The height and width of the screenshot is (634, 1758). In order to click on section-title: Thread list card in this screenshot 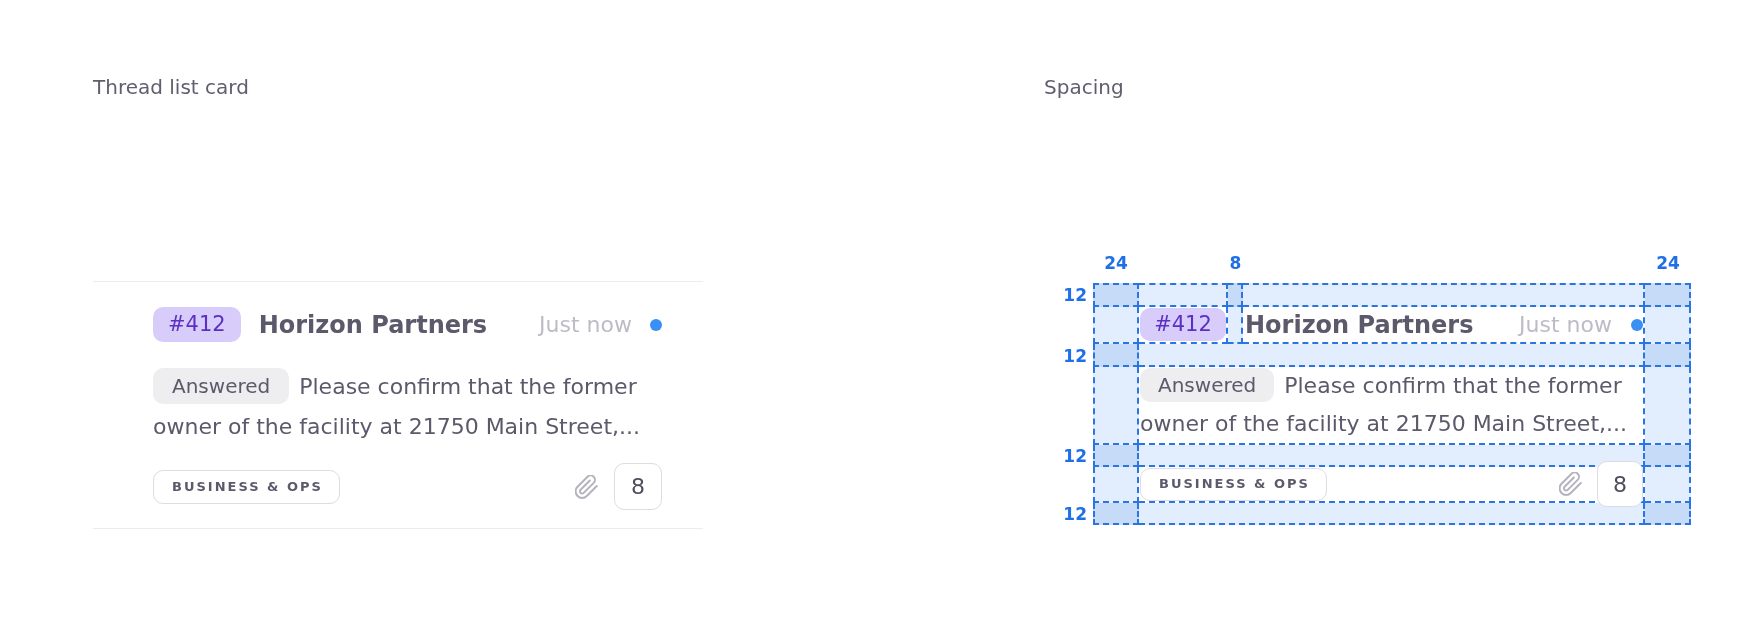, I will do `click(171, 87)`.